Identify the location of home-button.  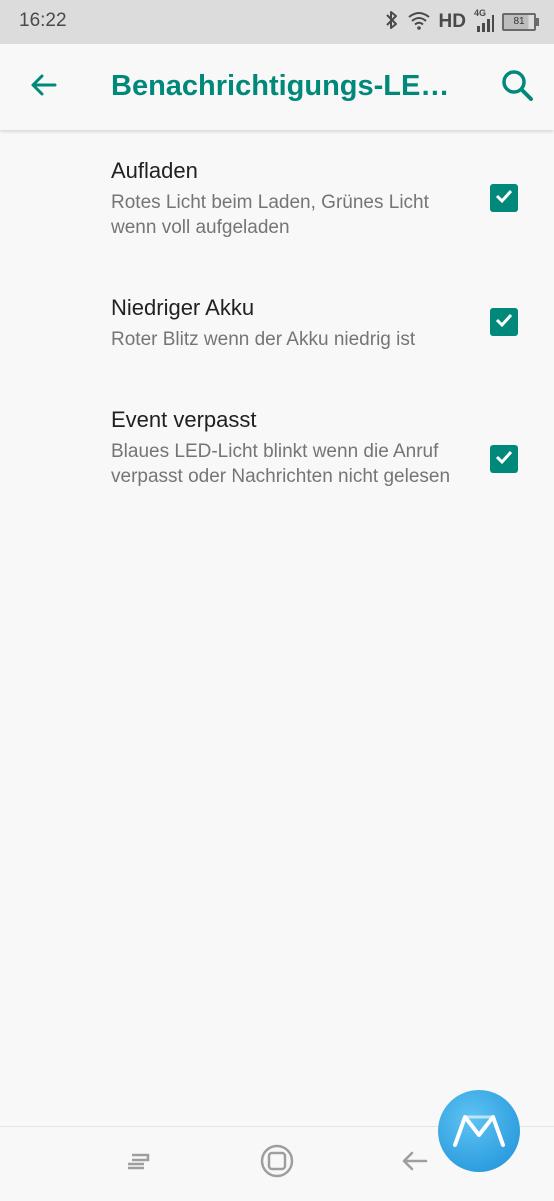
(277, 1163).